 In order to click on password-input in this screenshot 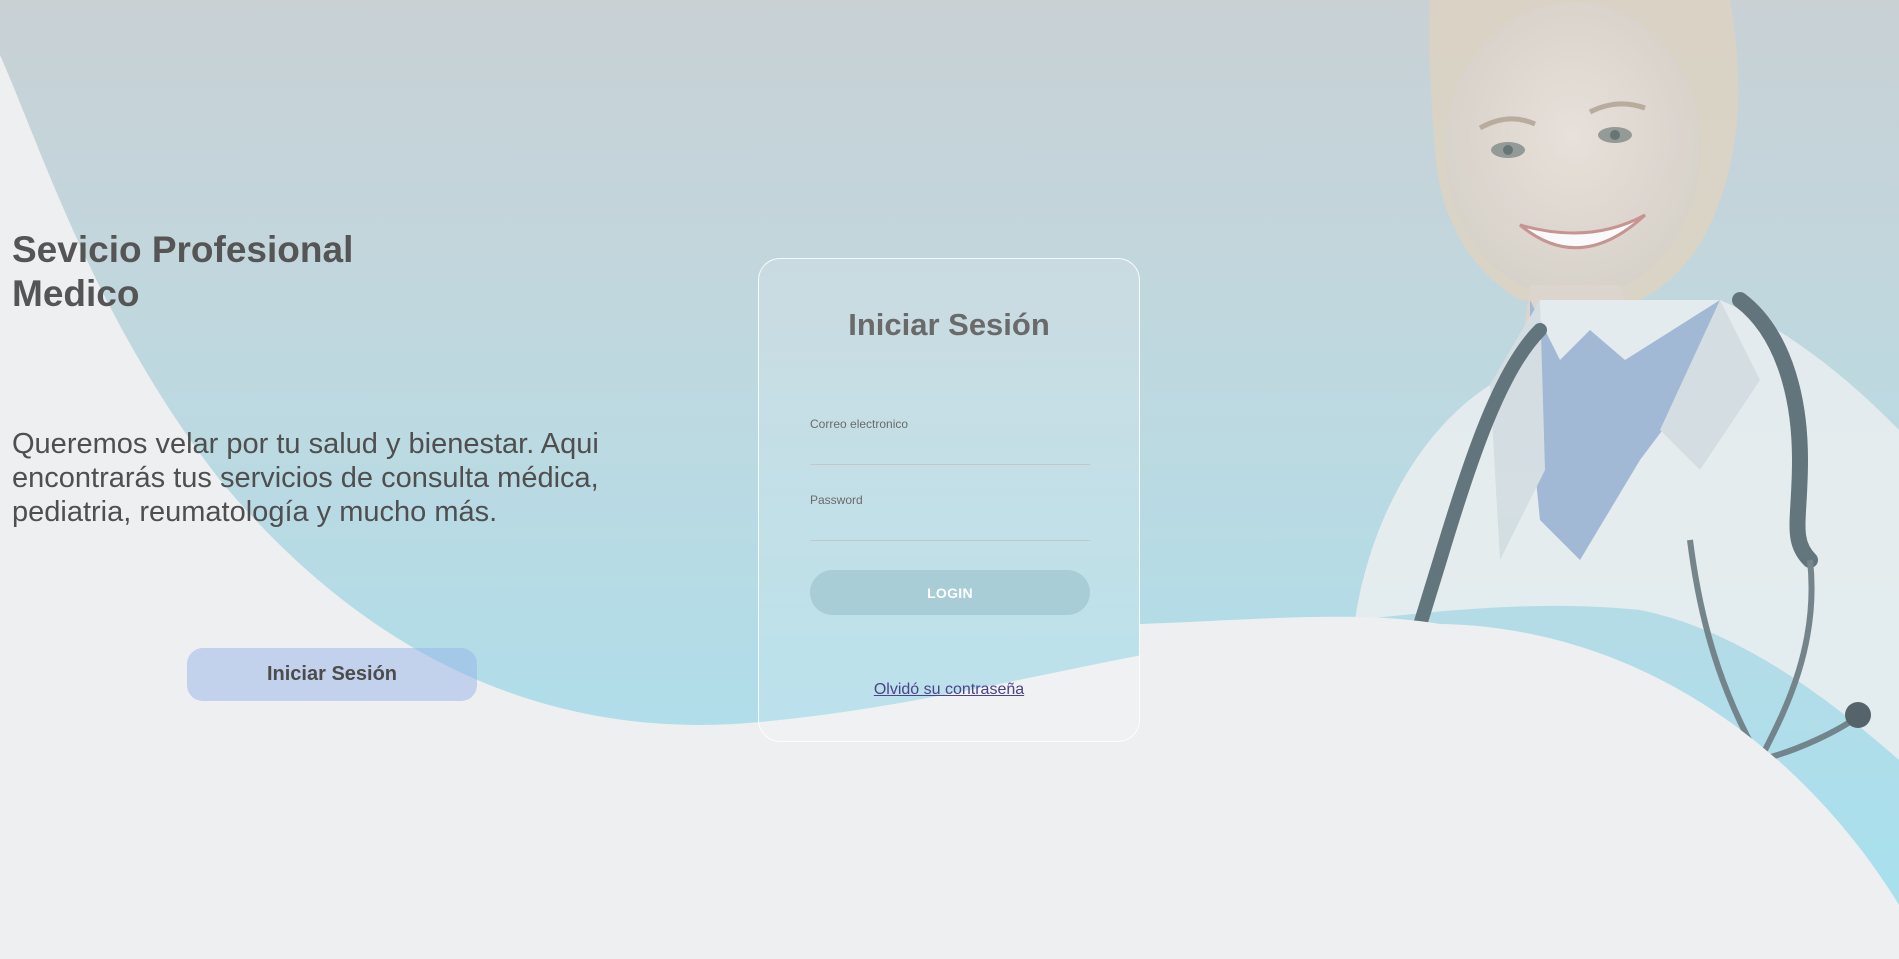, I will do `click(950, 527)`.